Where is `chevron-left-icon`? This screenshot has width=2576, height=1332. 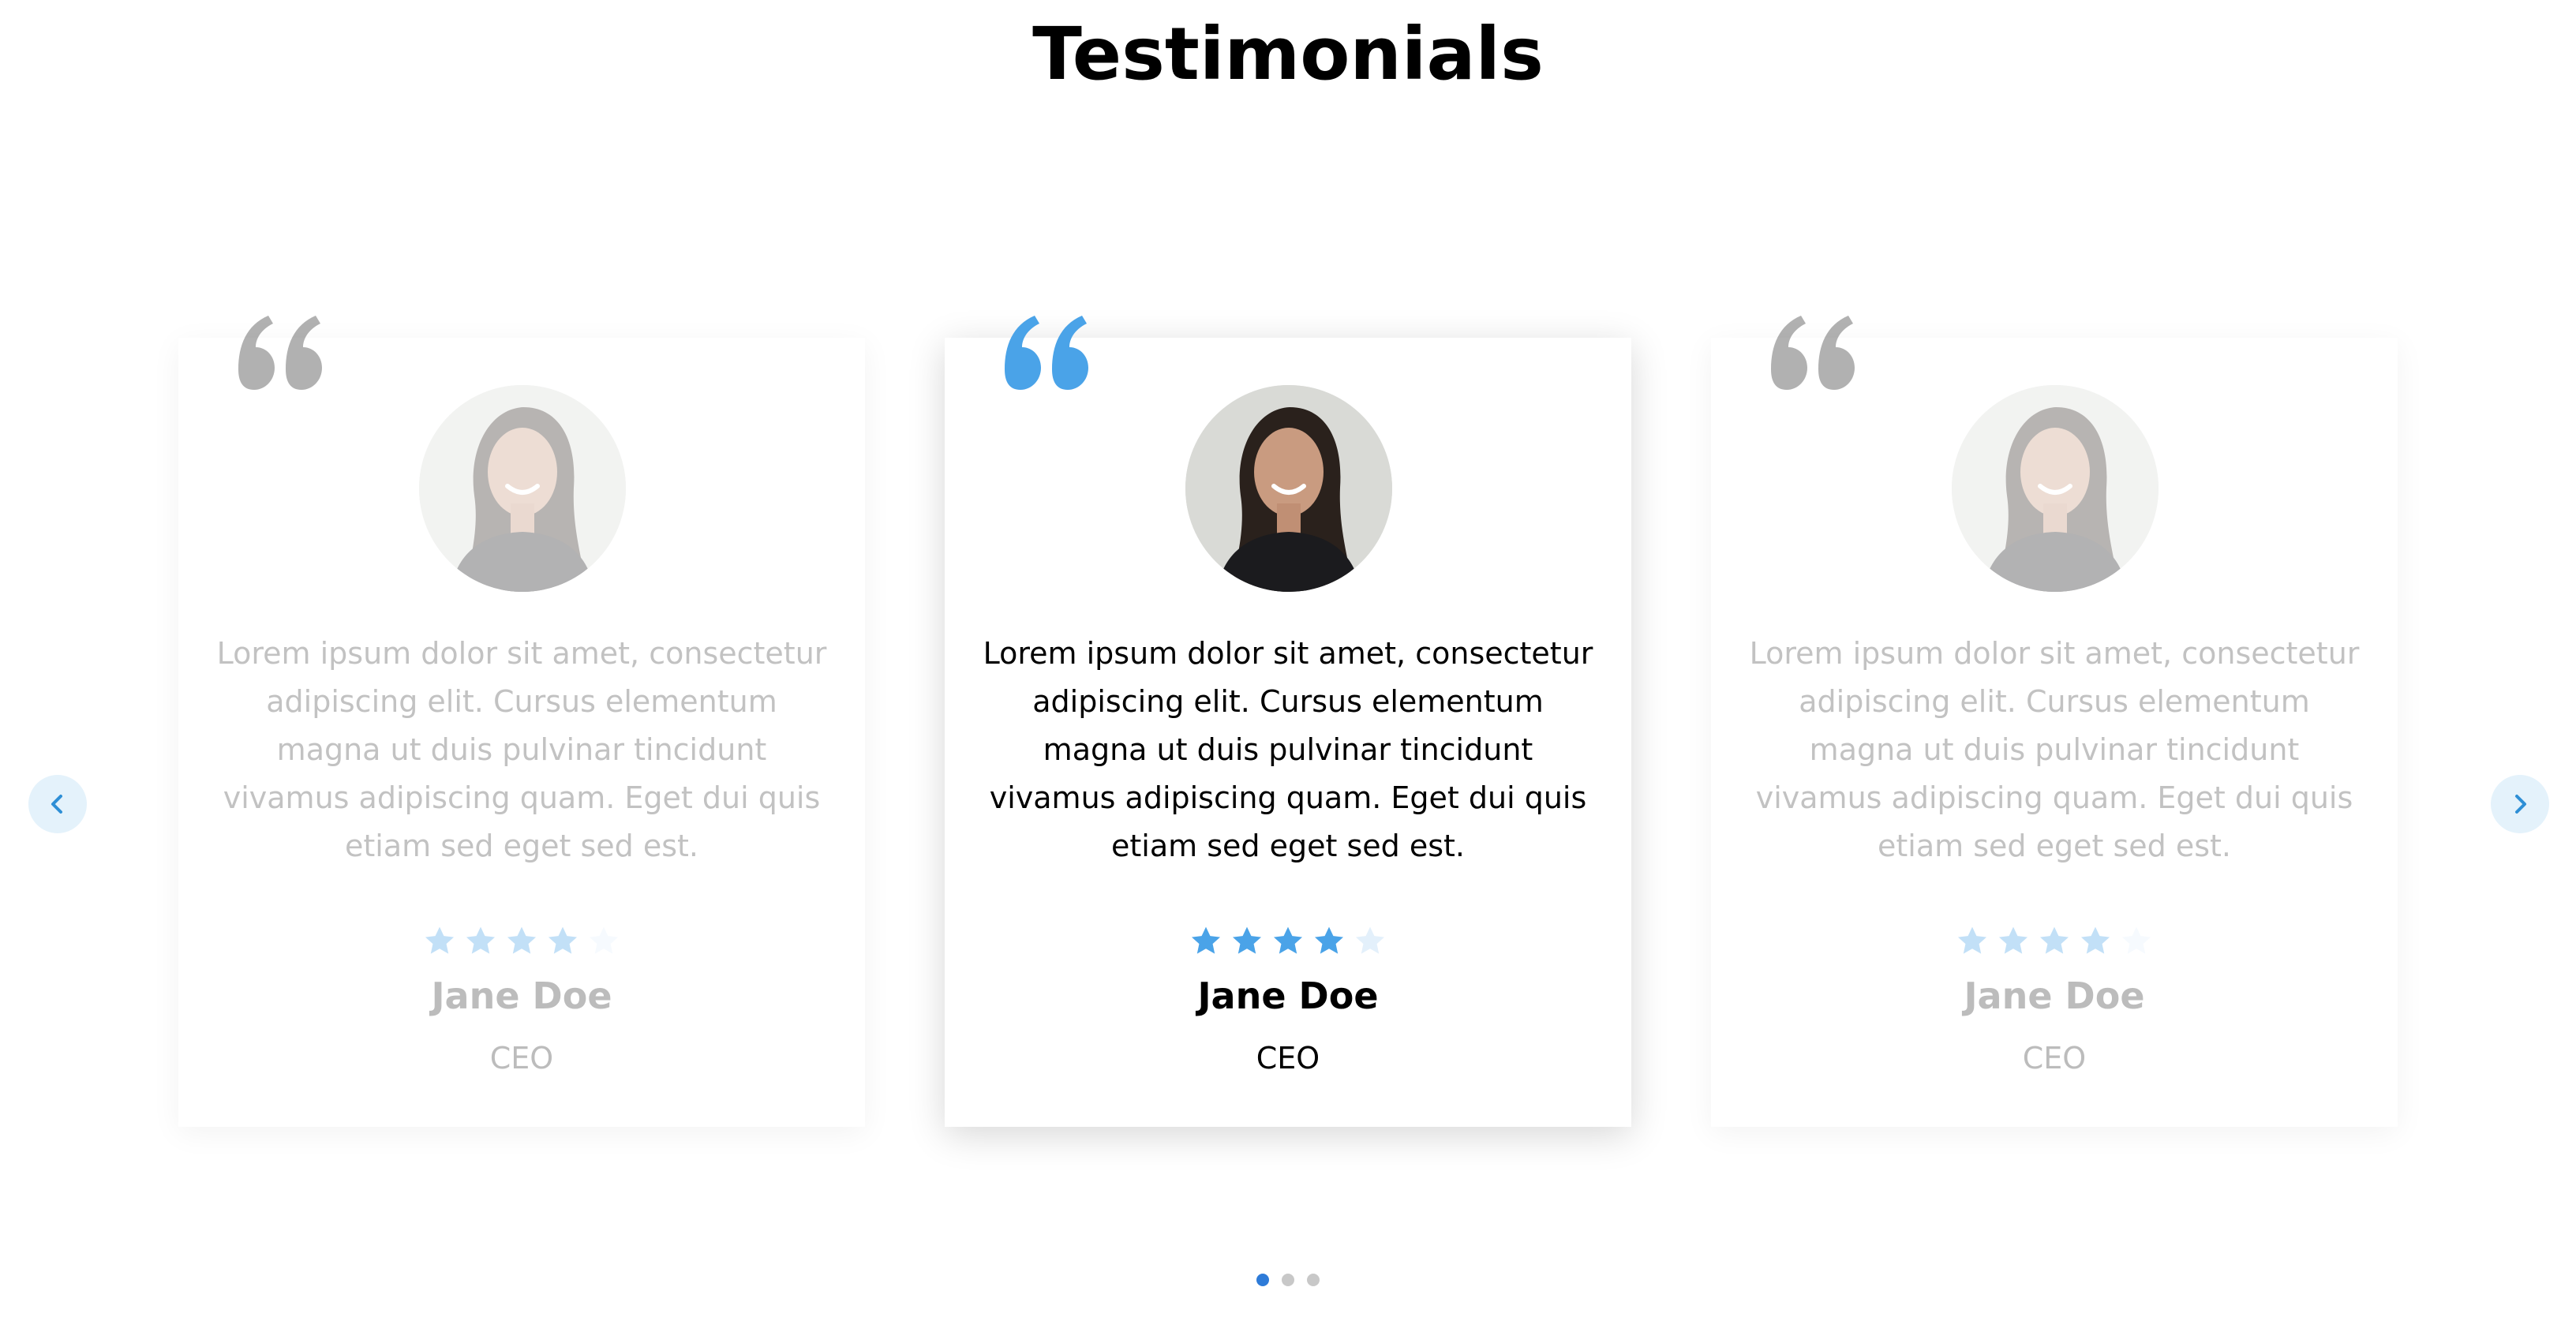
chevron-left-icon is located at coordinates (56, 805).